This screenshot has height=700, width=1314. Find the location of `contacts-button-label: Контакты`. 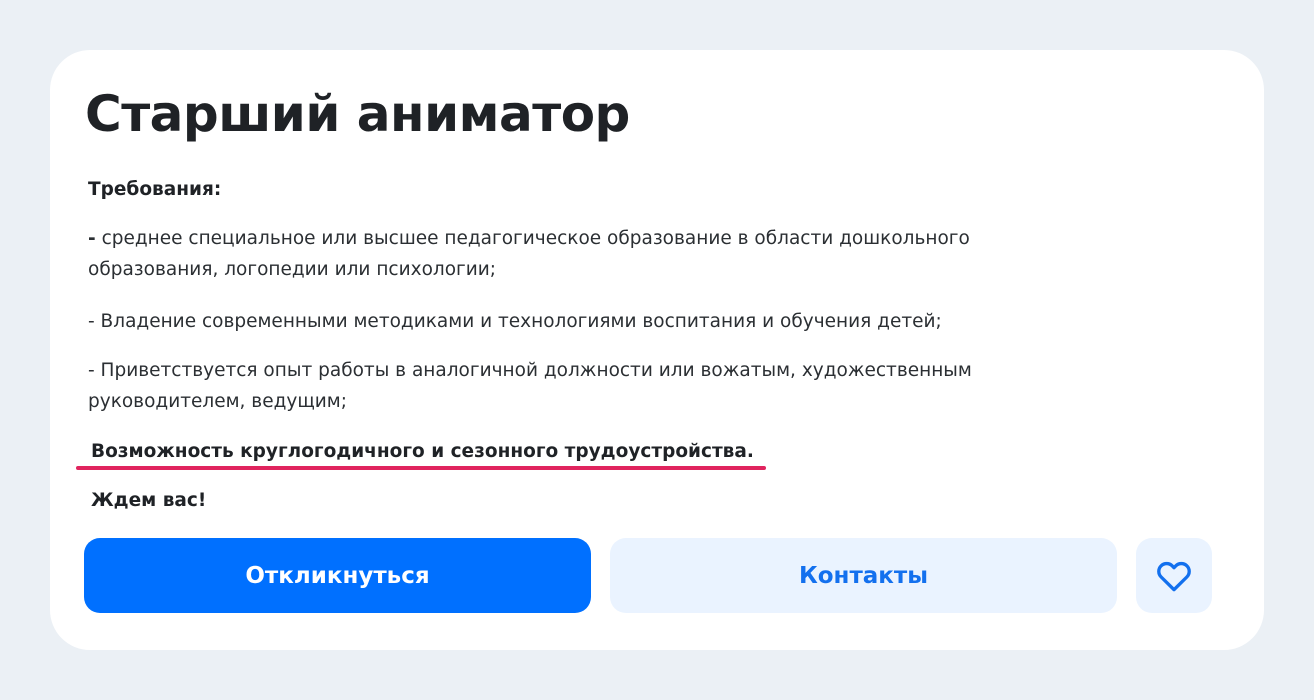

contacts-button-label: Контакты is located at coordinates (863, 575).